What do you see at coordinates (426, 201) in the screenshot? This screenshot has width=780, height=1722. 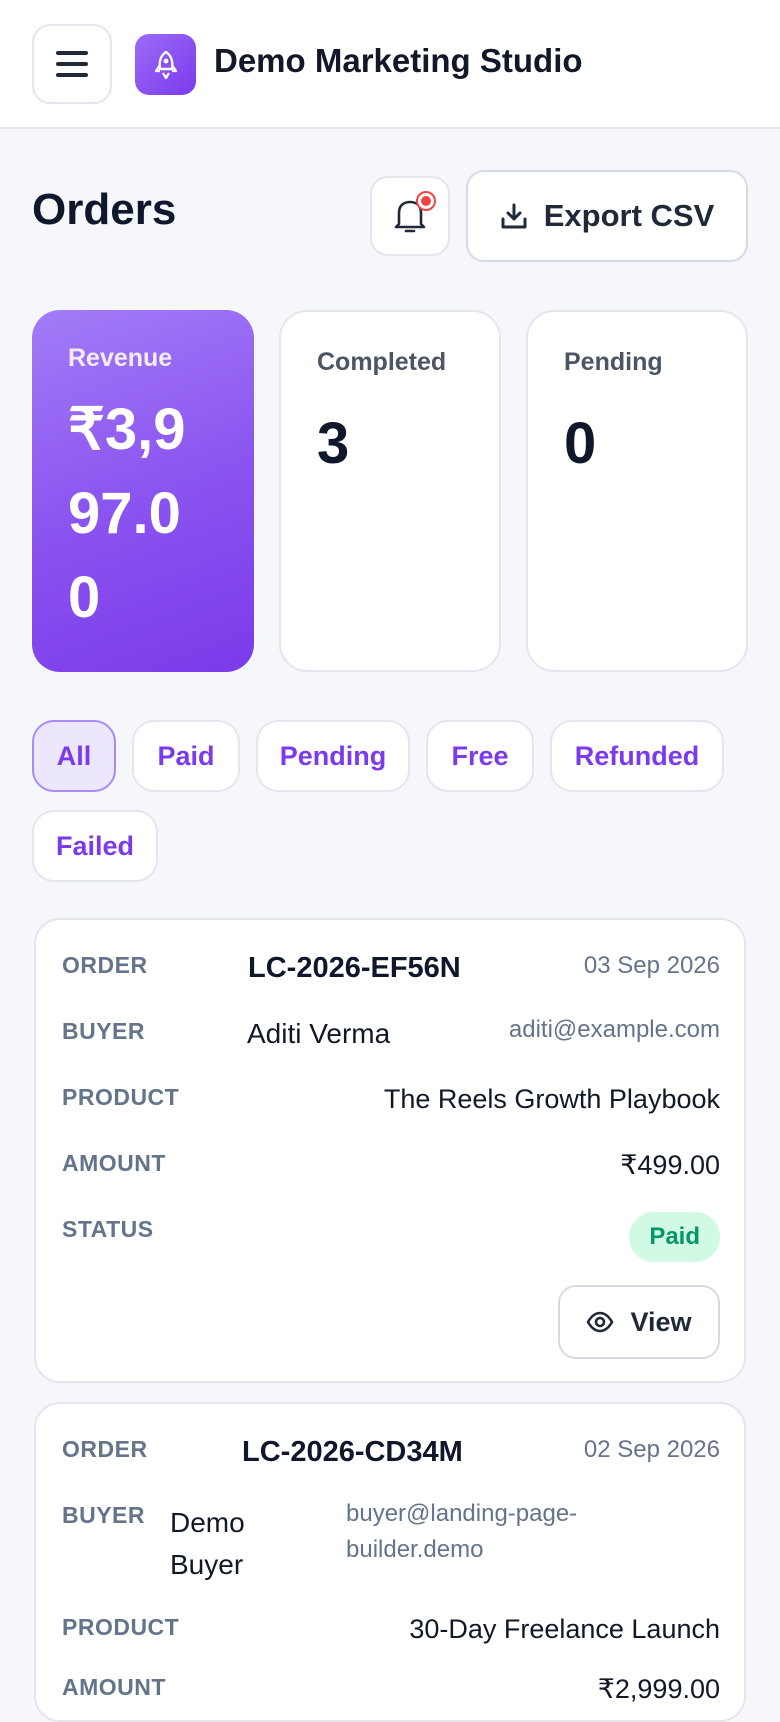 I see `notification-dot` at bounding box center [426, 201].